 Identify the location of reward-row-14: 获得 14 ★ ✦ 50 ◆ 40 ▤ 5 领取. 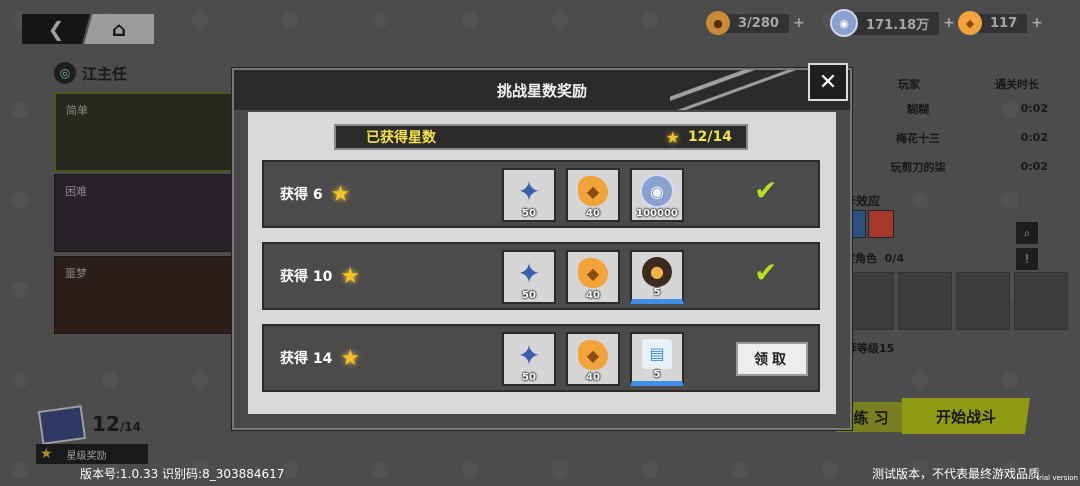
(541, 358).